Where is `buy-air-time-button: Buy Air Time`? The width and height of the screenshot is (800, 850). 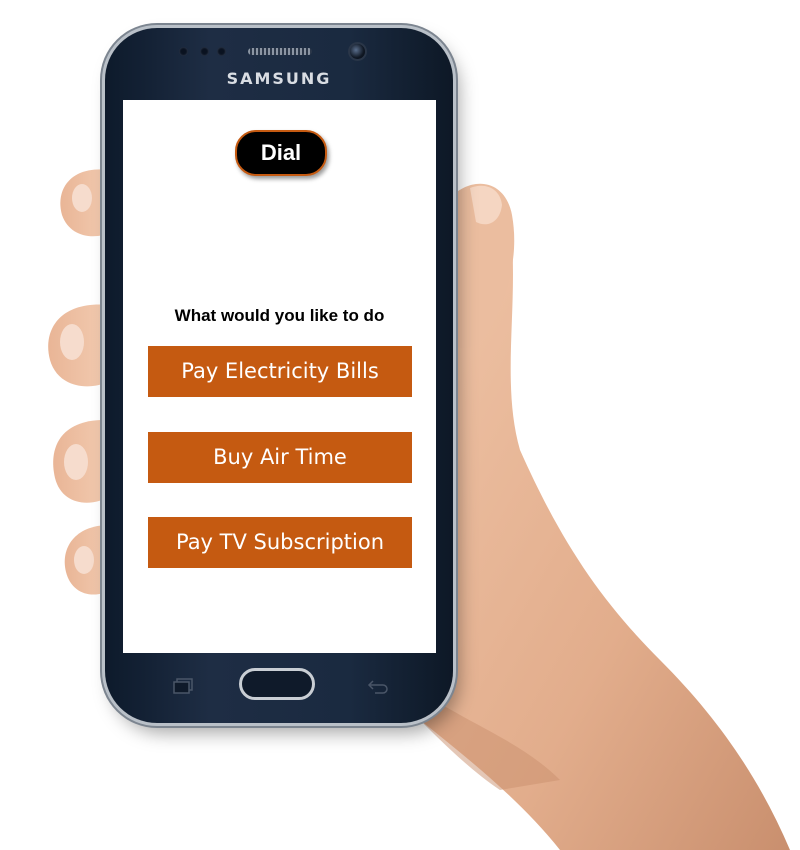
buy-air-time-button: Buy Air Time is located at coordinates (280, 457).